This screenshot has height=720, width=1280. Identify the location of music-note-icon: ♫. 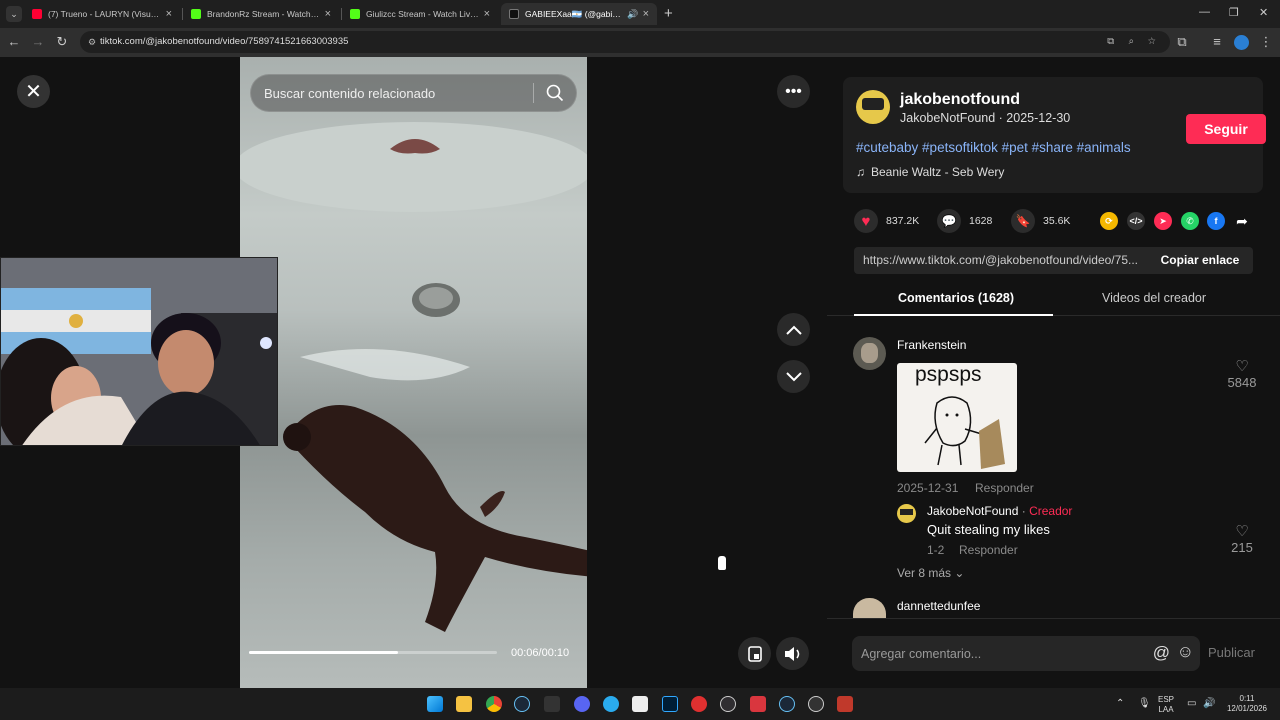
(860, 172).